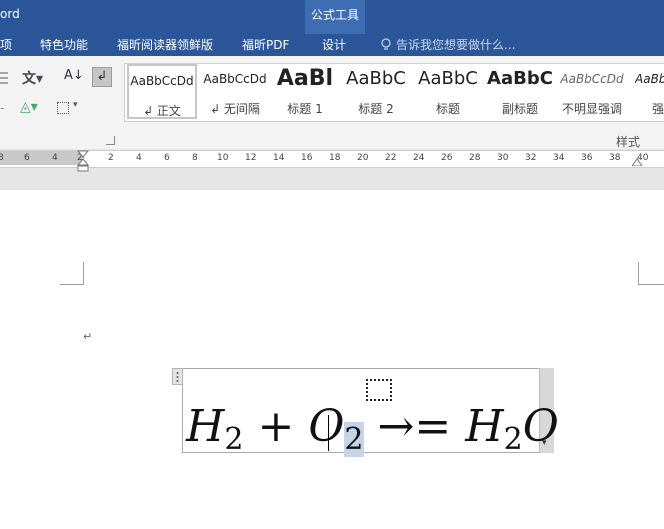  What do you see at coordinates (305, 91) in the screenshot?
I see `style-heading-1: AaBl 标题 1` at bounding box center [305, 91].